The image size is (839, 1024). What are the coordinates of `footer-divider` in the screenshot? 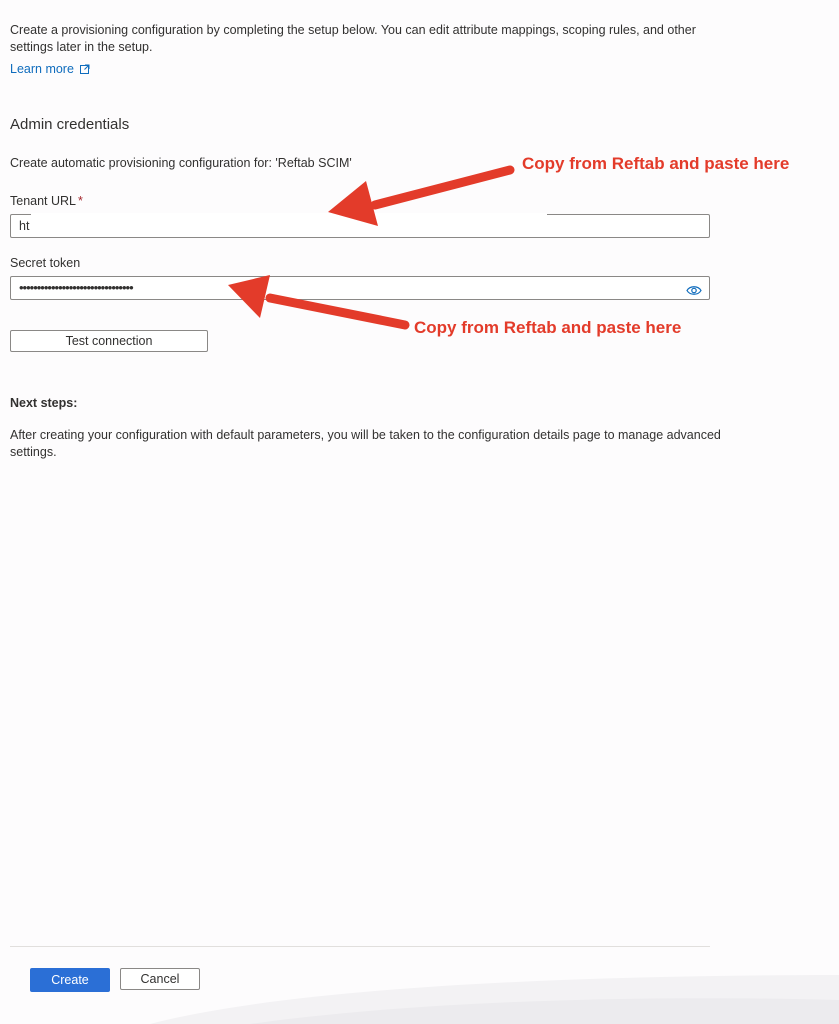 It's located at (360, 946).